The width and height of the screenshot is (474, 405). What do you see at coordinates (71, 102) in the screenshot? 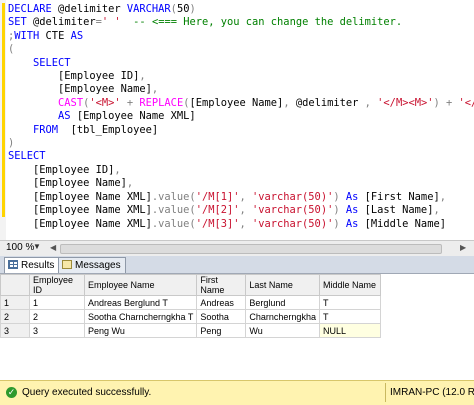
I see `code-token: CAST` at bounding box center [71, 102].